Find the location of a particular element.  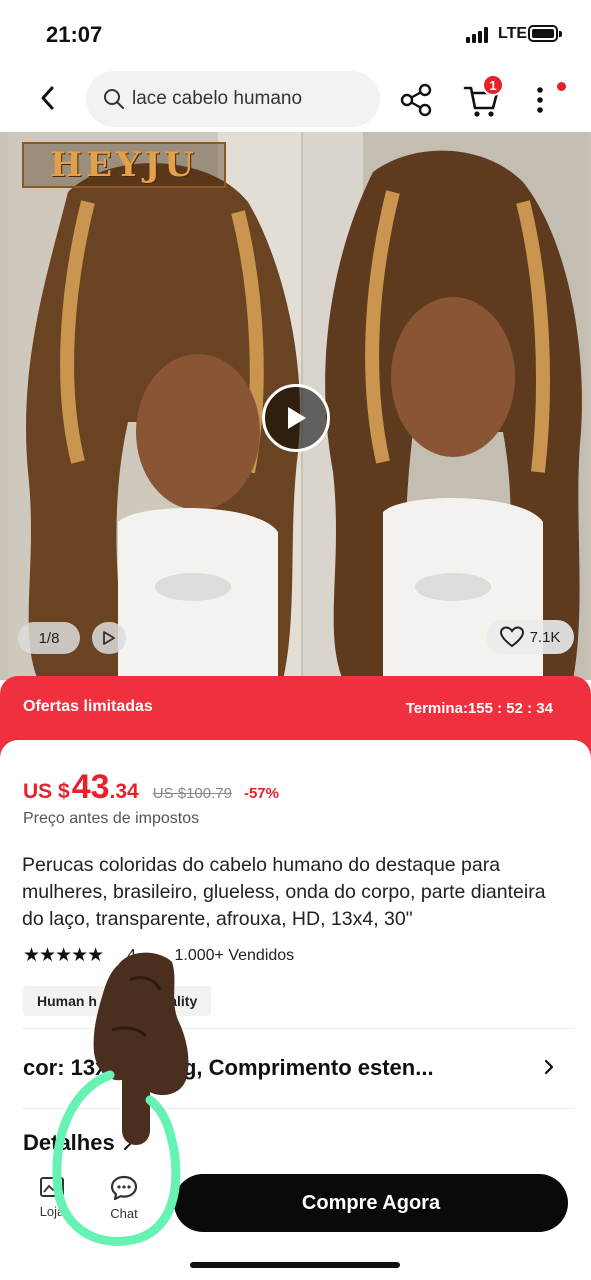

play-outline-icon is located at coordinates (109, 638).